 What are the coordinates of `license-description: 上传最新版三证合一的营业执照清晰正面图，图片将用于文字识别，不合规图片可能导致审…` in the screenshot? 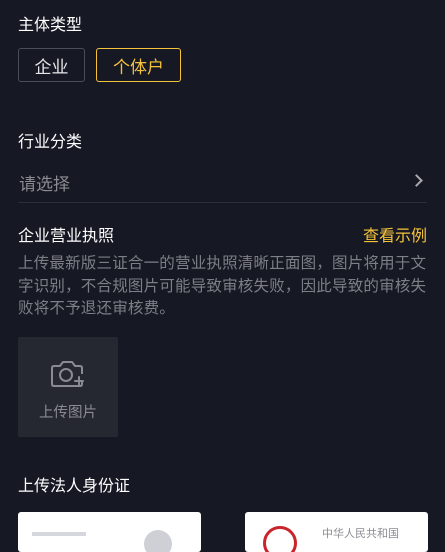 It's located at (222, 285).